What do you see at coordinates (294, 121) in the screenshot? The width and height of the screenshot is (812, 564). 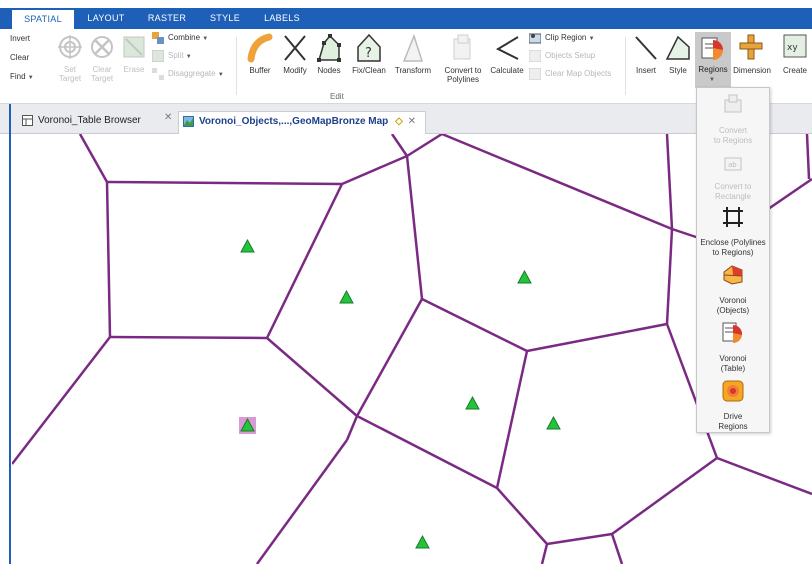 I see `tab-label: Voronoi_Objects,...,GeoMapBronze Map` at bounding box center [294, 121].